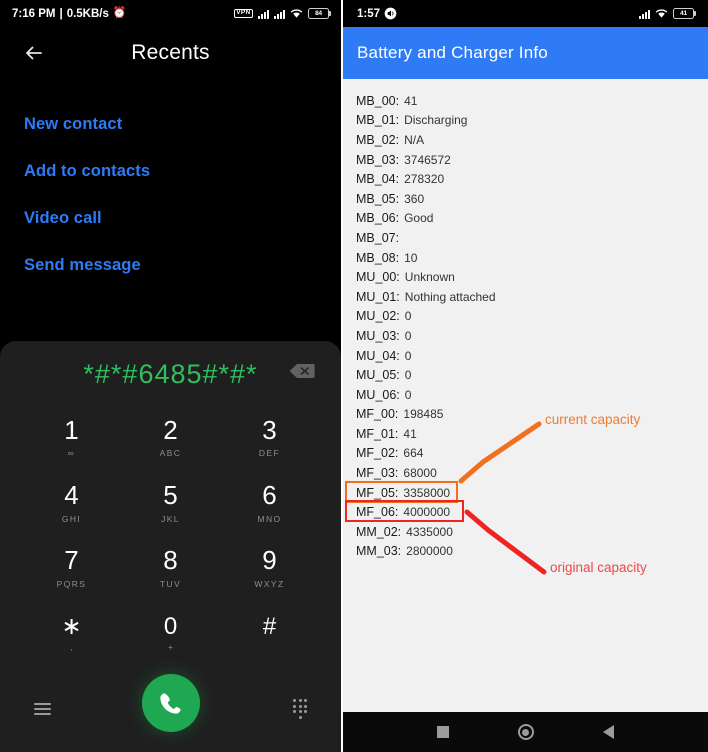 Image resolution: width=708 pixels, height=752 pixels. Describe the element at coordinates (379, 551) in the screenshot. I see `info-key: MM_03:` at that location.